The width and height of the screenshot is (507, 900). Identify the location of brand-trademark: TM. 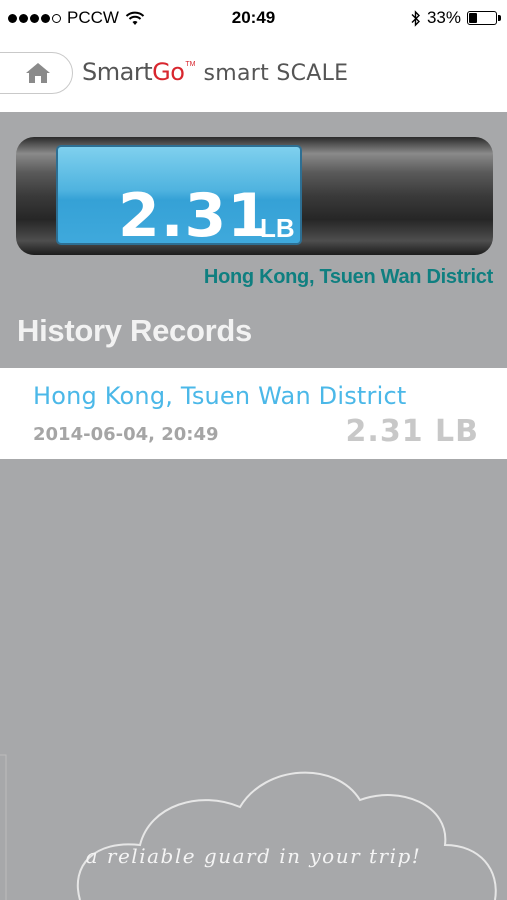
(190, 64).